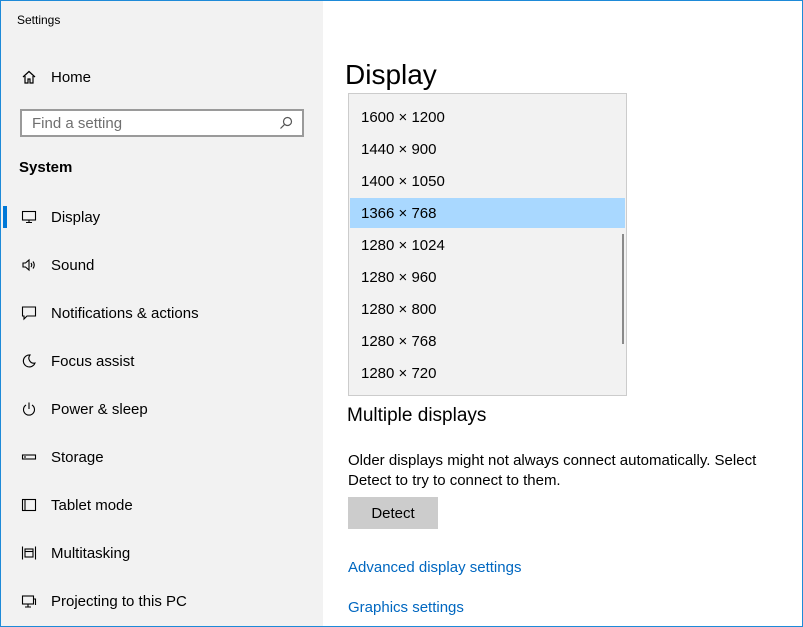 Image resolution: width=803 pixels, height=627 pixels. What do you see at coordinates (487, 373) in the screenshot?
I see `resolution-option: 1280 × 720` at bounding box center [487, 373].